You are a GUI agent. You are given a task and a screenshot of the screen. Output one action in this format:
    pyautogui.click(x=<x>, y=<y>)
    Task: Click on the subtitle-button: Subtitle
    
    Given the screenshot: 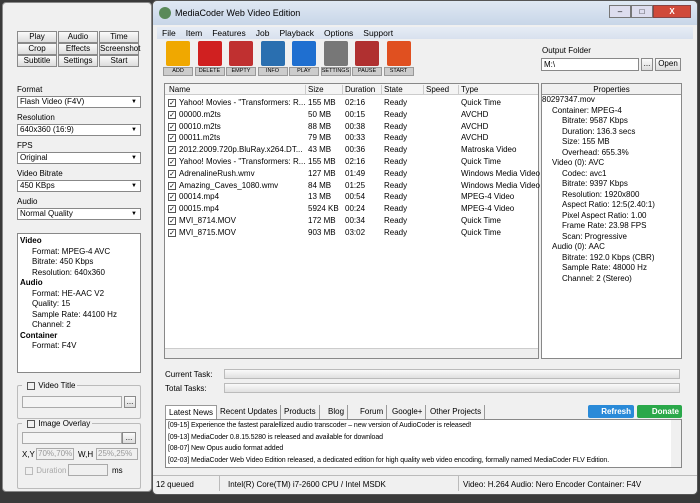 What is the action you would take?
    pyautogui.click(x=37, y=61)
    